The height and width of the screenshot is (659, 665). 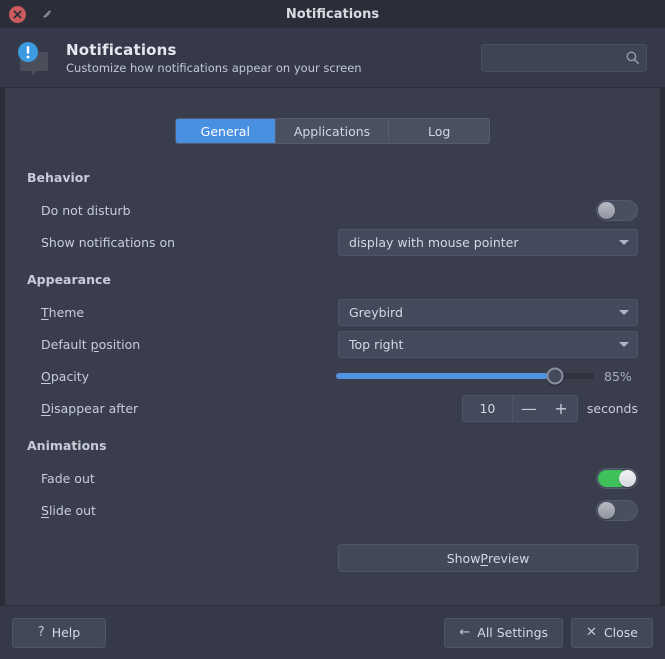 I want to click on control-fade-out, so click(x=617, y=478).